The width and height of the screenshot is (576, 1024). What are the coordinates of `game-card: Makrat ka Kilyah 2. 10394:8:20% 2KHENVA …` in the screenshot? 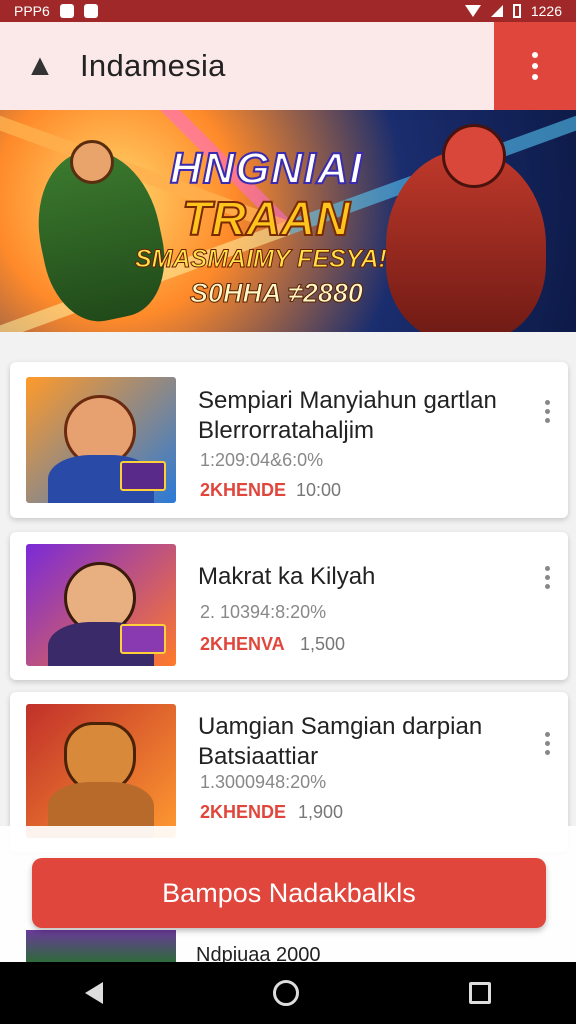 It's located at (289, 606).